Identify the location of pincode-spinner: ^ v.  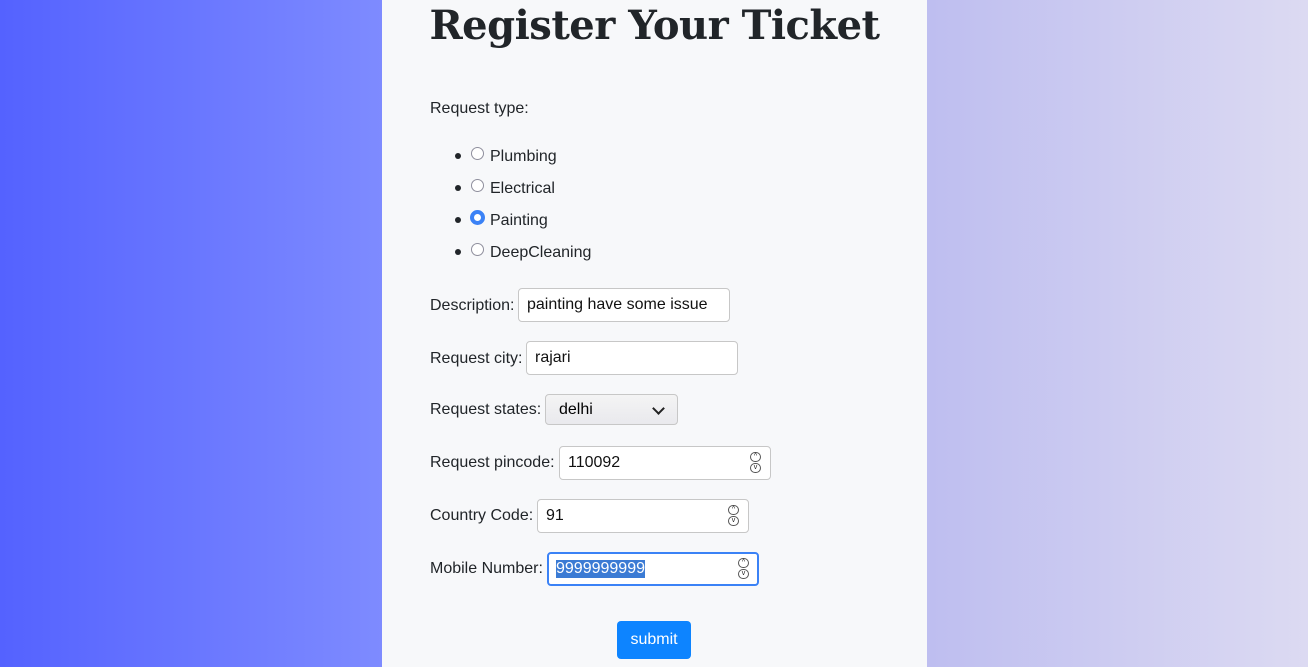
(756, 463).